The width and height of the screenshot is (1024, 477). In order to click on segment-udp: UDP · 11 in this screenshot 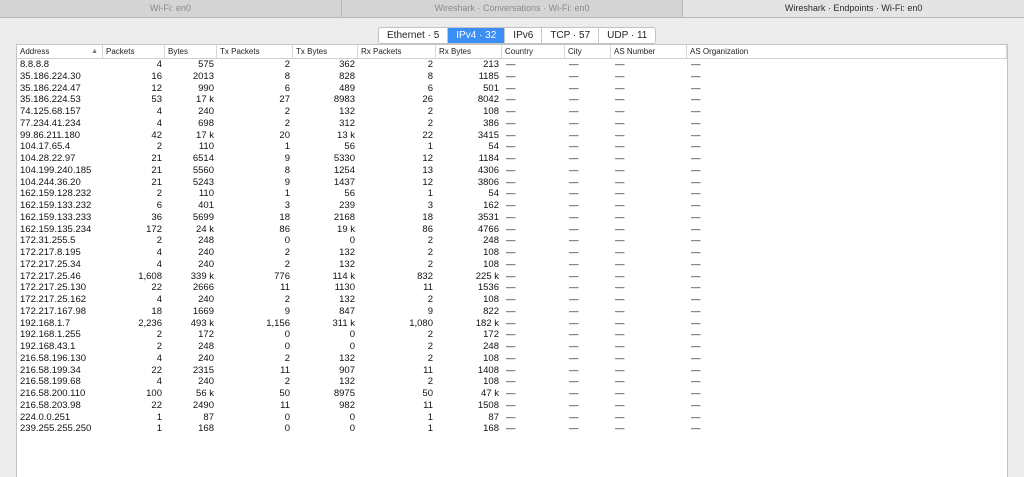, I will do `click(627, 35)`.